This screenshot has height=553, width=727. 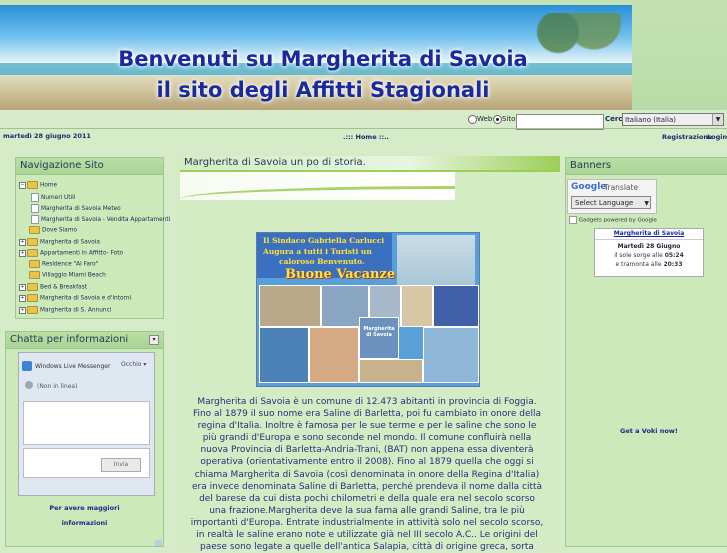 I want to click on tree-item-numeri-utili: Numeri Utili, so click(x=53, y=197).